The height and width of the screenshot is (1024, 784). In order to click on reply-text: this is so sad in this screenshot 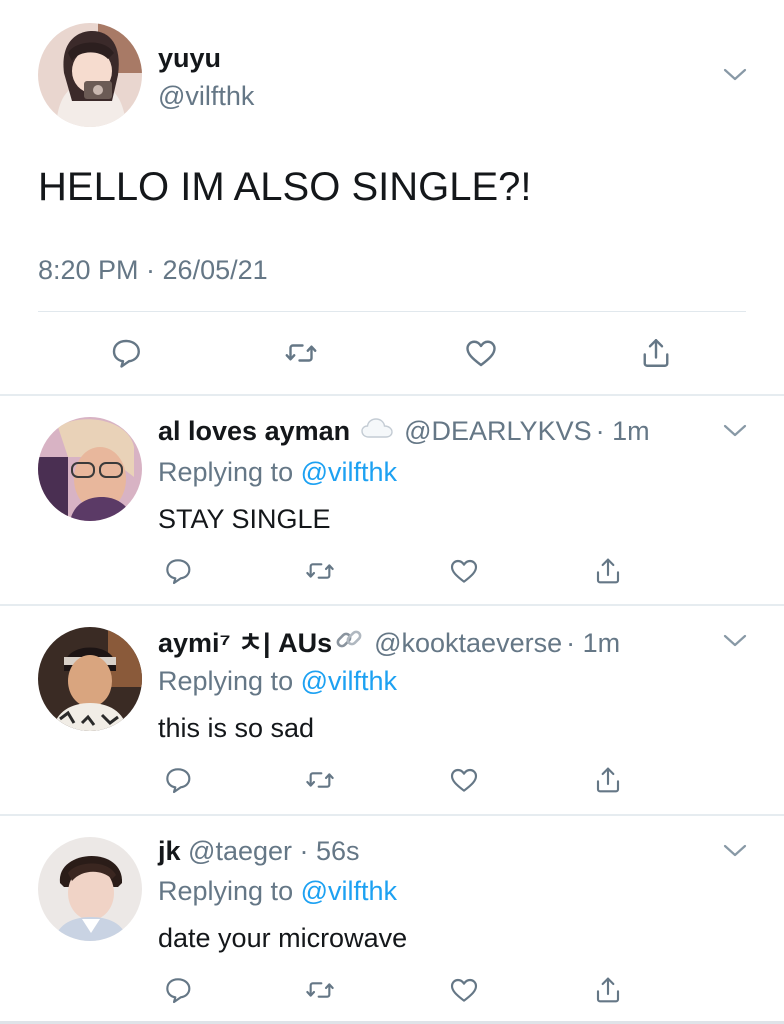, I will do `click(236, 728)`.